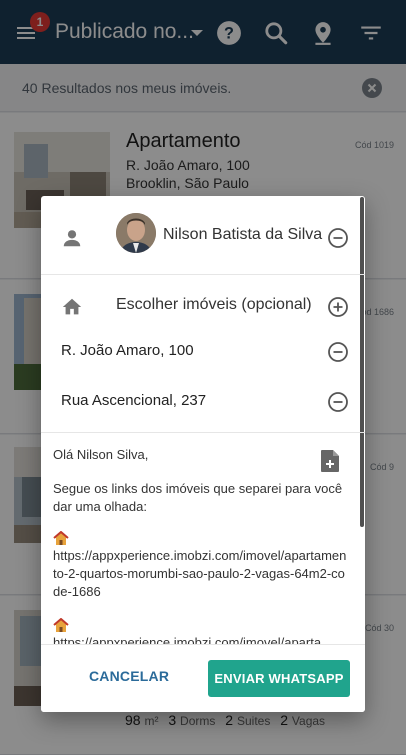 The height and width of the screenshot is (755, 406). I want to click on avatar, so click(136, 233).